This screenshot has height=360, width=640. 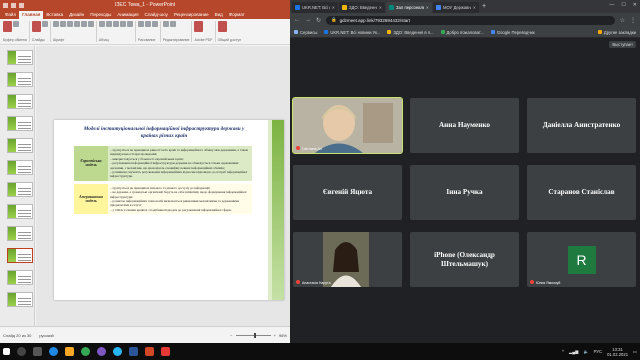 I want to click on star-icon: ☆, so click(x=622, y=20).